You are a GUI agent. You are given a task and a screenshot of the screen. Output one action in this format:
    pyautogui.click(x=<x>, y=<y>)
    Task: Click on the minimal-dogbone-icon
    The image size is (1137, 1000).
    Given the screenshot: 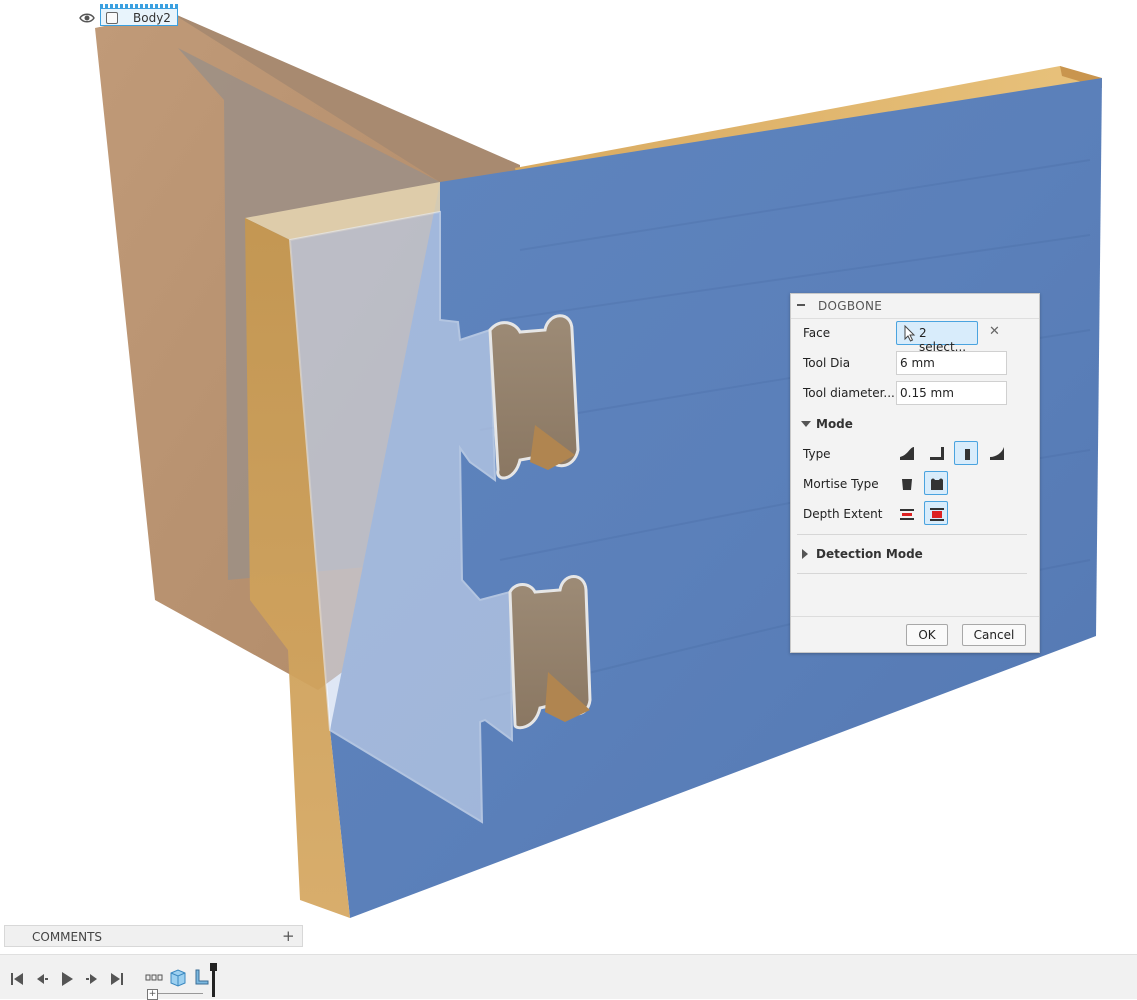 What is the action you would take?
    pyautogui.click(x=966, y=453)
    